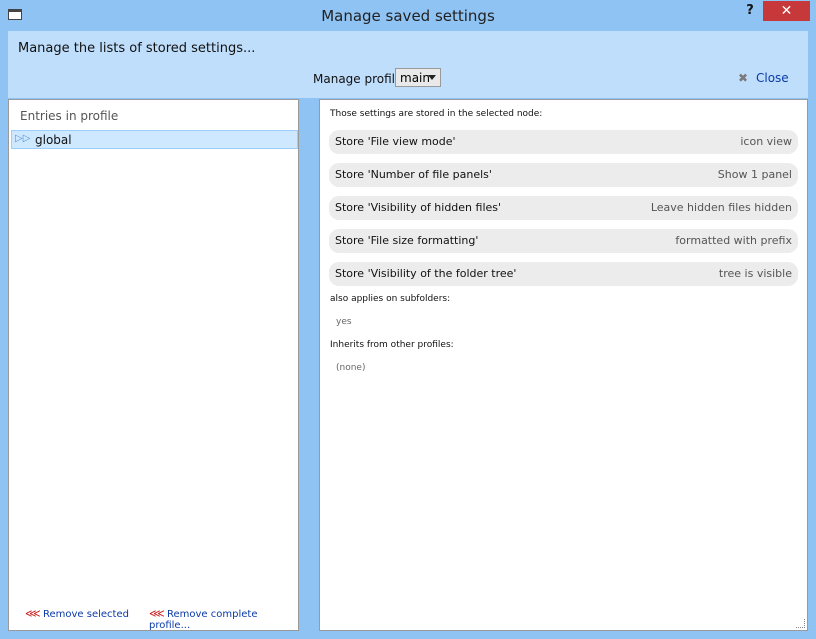  What do you see at coordinates (86, 614) in the screenshot?
I see `remove-selected-label: Remove selected` at bounding box center [86, 614].